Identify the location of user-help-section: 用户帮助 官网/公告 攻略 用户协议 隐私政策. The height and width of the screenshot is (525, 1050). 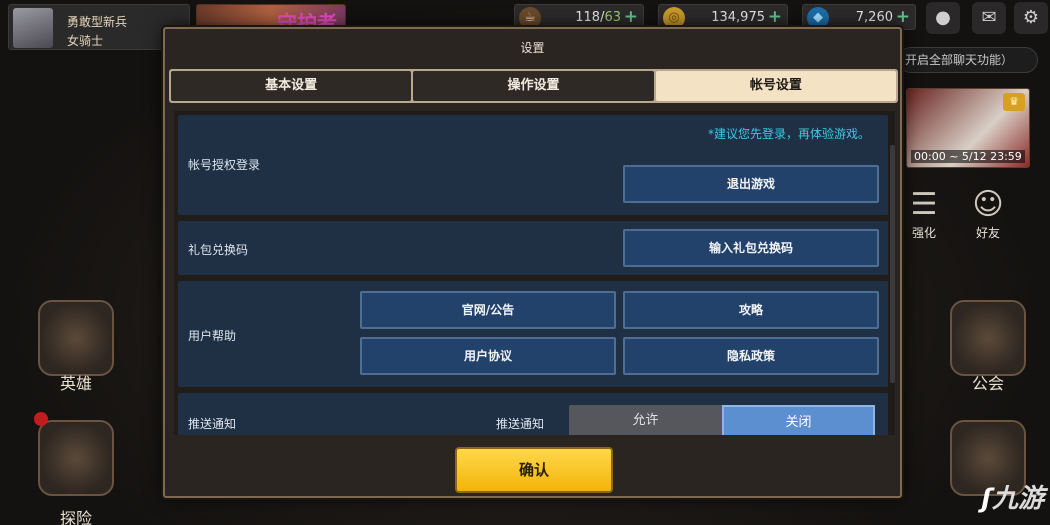
(533, 334).